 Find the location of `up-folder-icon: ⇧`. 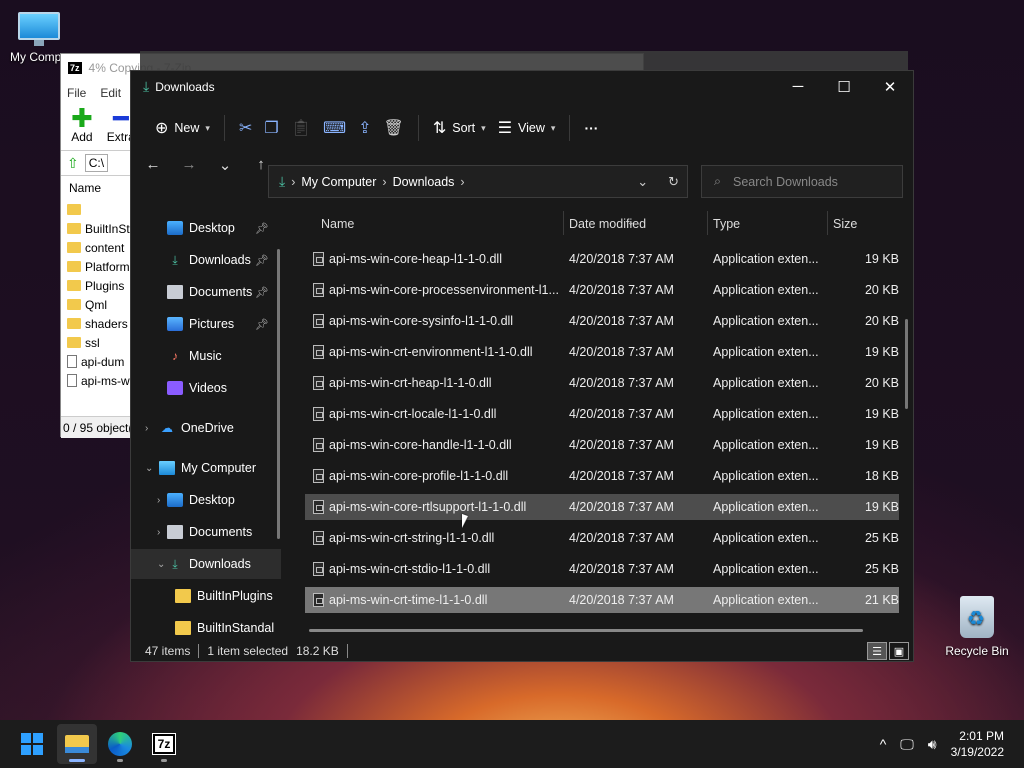

up-folder-icon: ⇧ is located at coordinates (73, 163).